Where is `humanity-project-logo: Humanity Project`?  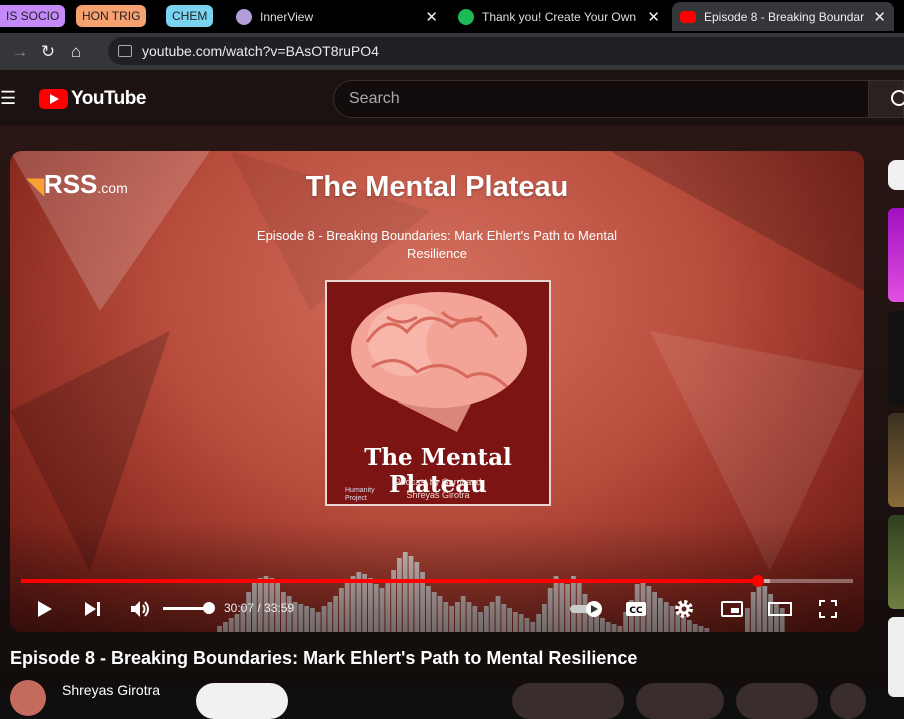
humanity-project-logo: Humanity Project is located at coordinates (354, 495).